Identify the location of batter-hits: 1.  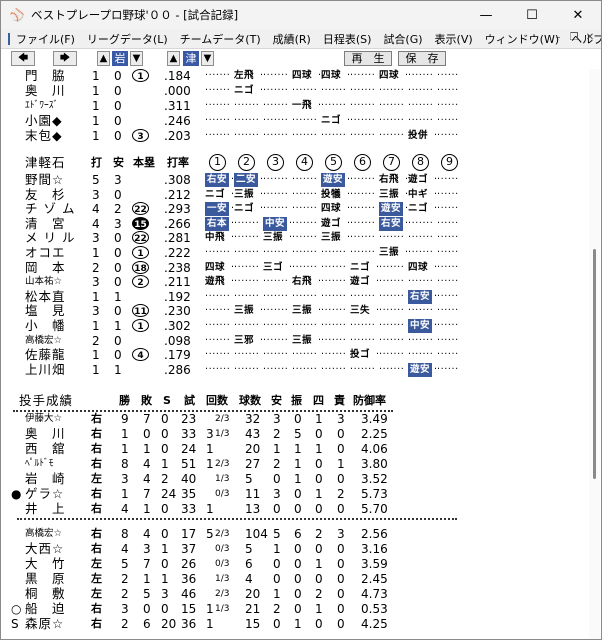
(118, 296).